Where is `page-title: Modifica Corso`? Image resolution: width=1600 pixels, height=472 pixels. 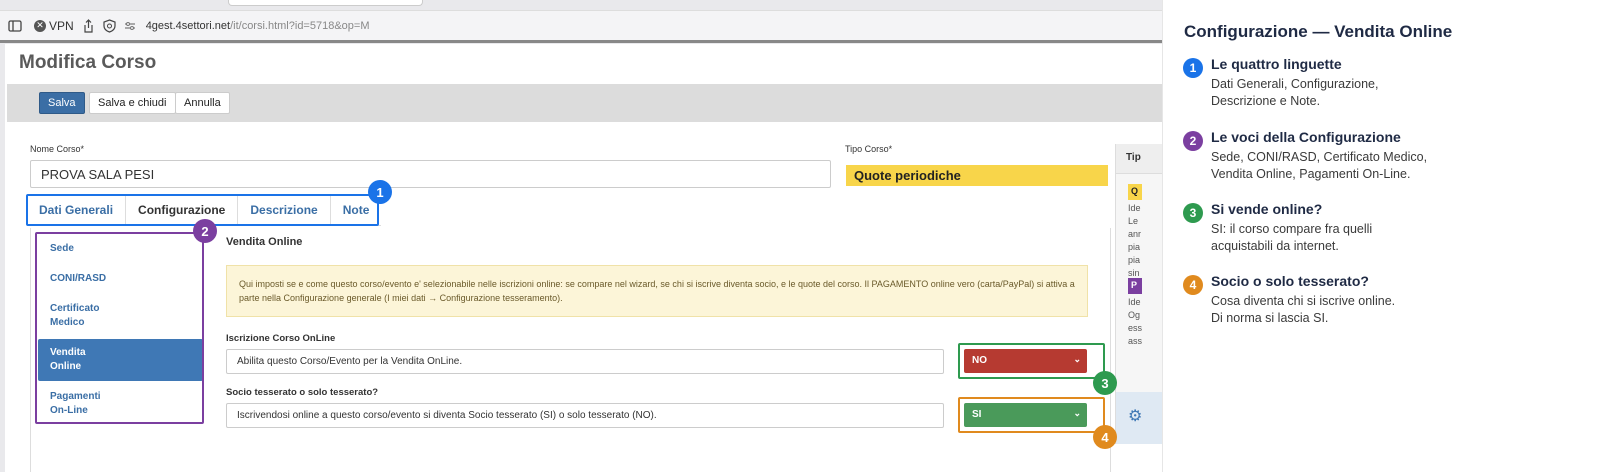
page-title: Modifica Corso is located at coordinates (88, 62).